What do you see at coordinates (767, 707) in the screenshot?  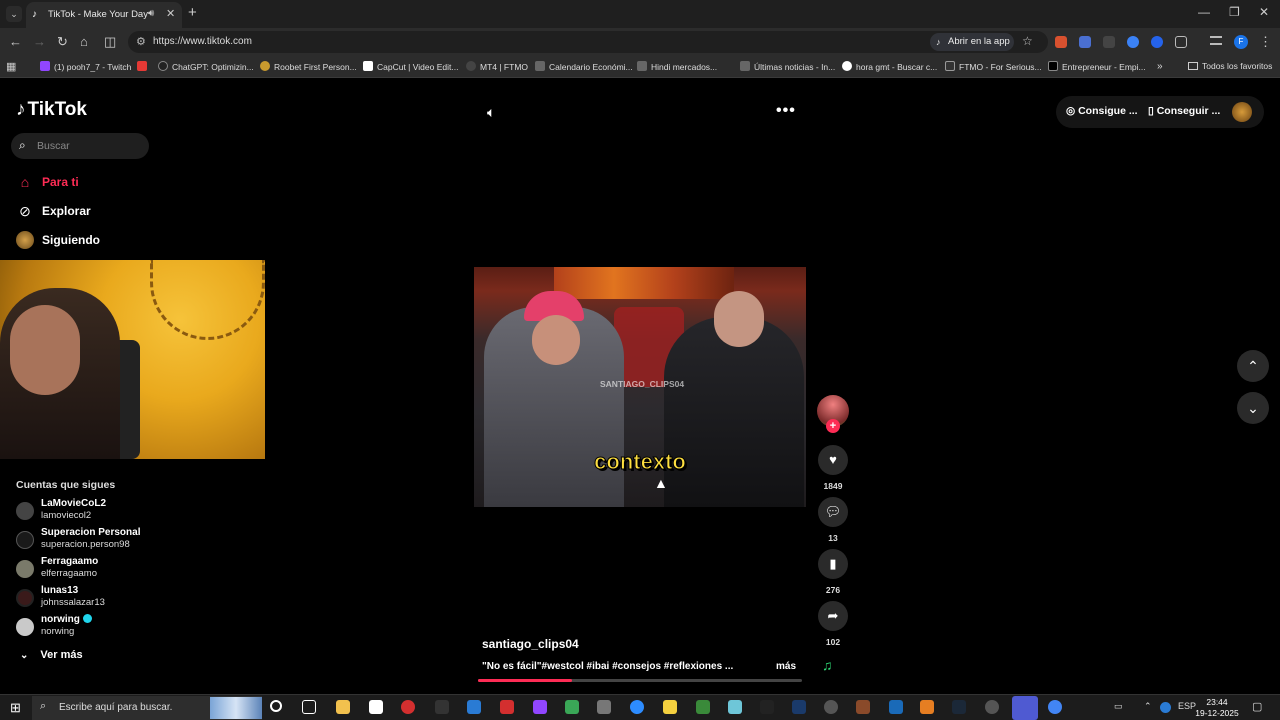 I see `capcut-icon` at bounding box center [767, 707].